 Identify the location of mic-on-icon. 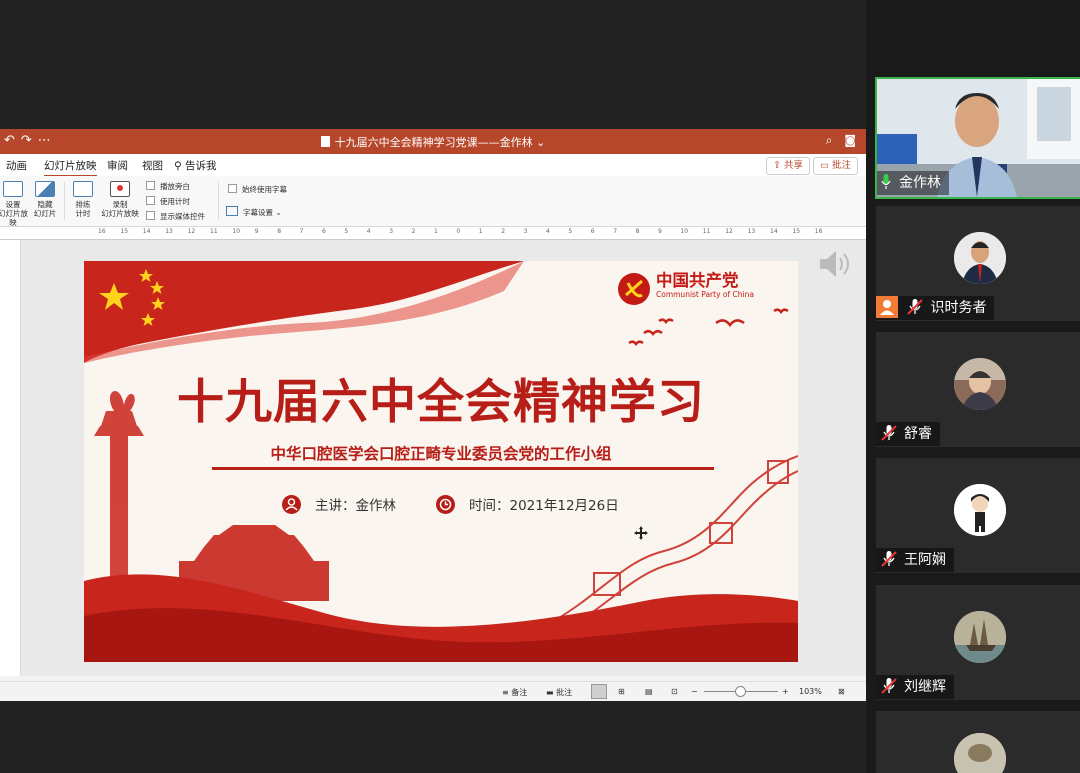
(886, 182).